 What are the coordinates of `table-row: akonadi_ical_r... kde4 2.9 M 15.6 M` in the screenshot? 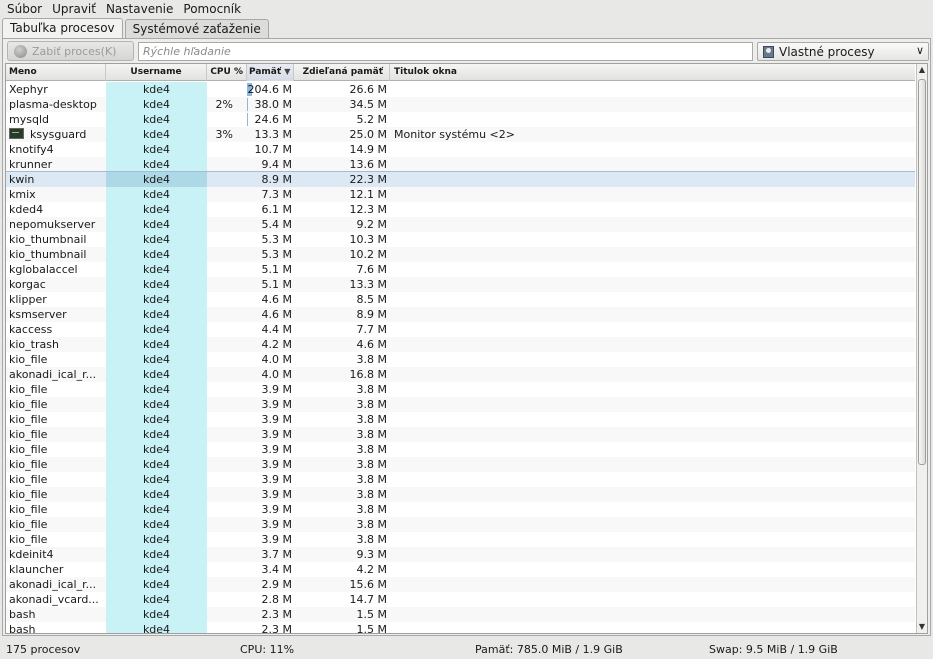 It's located at (460, 584).